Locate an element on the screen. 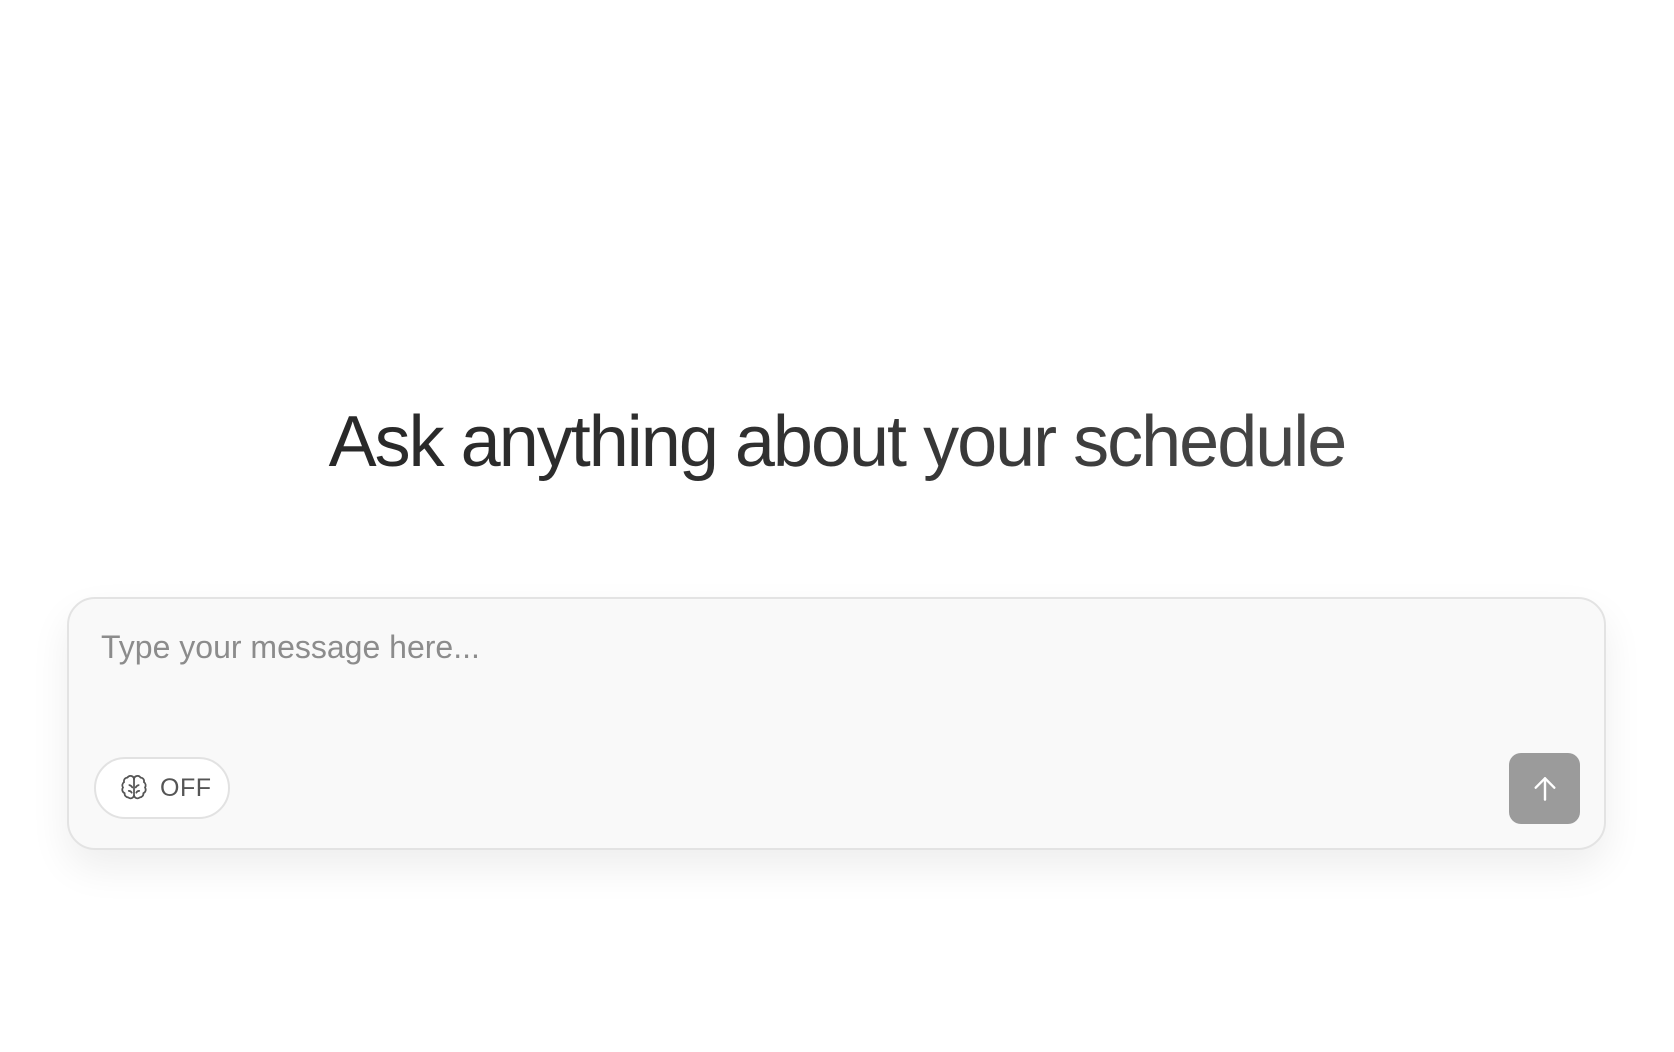 This screenshot has width=1674, height=1052. arrow-up-icon is located at coordinates (1545, 789).